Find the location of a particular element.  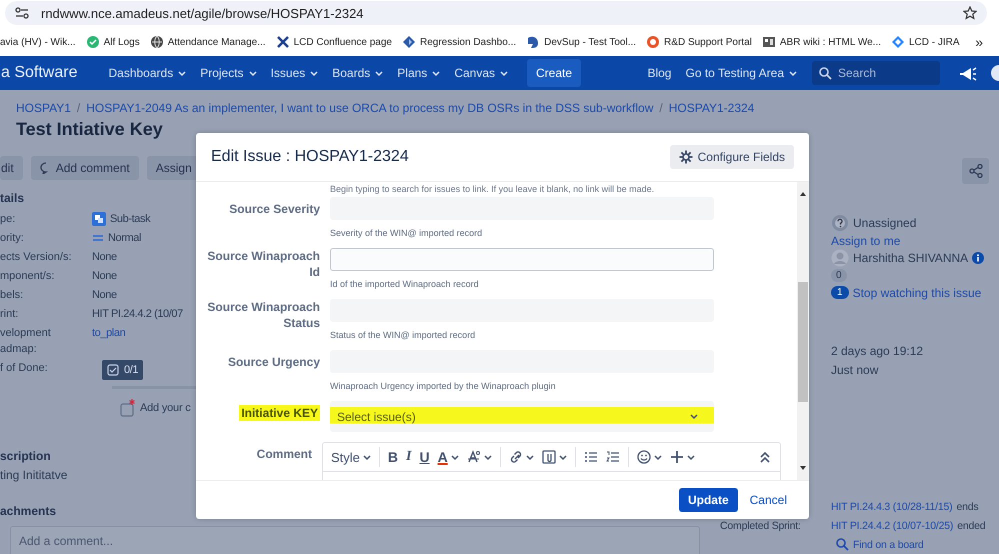

megaphone-icon is located at coordinates (967, 73).